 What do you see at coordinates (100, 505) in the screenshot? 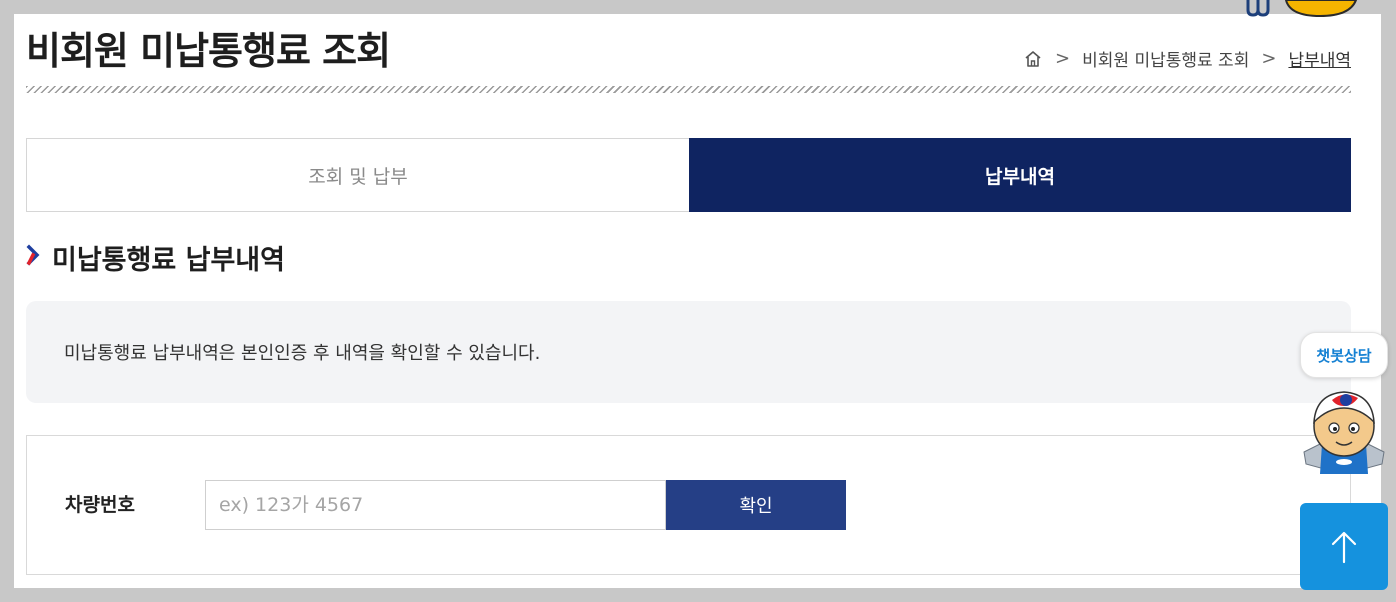
I see `vehicle-number-label: 차량번호` at bounding box center [100, 505].